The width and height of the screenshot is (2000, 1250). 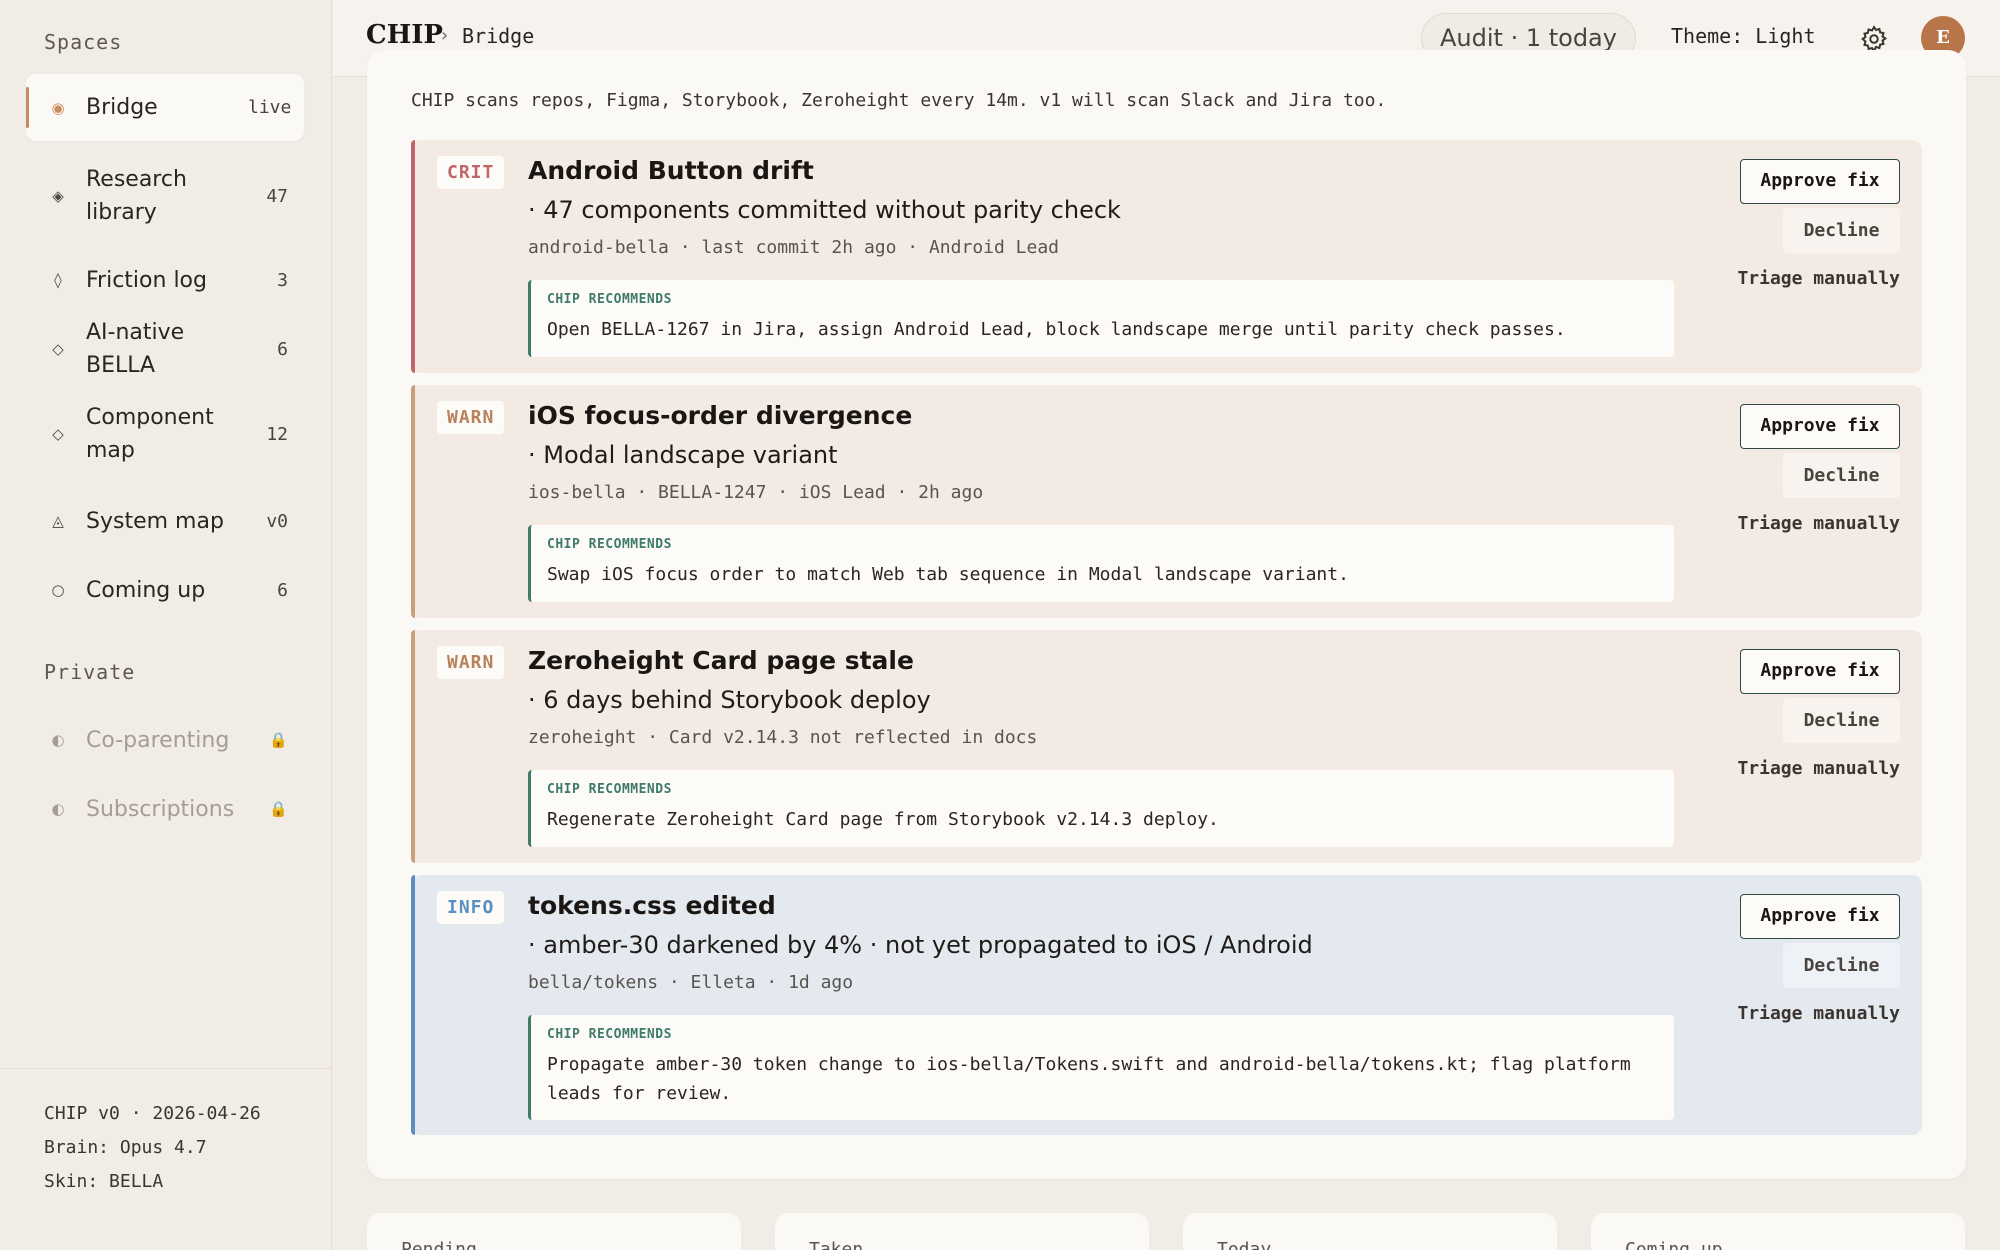 I want to click on sidebar-item-ai-native-bella: ◇ AI-native BELLA 6, so click(x=165, y=349).